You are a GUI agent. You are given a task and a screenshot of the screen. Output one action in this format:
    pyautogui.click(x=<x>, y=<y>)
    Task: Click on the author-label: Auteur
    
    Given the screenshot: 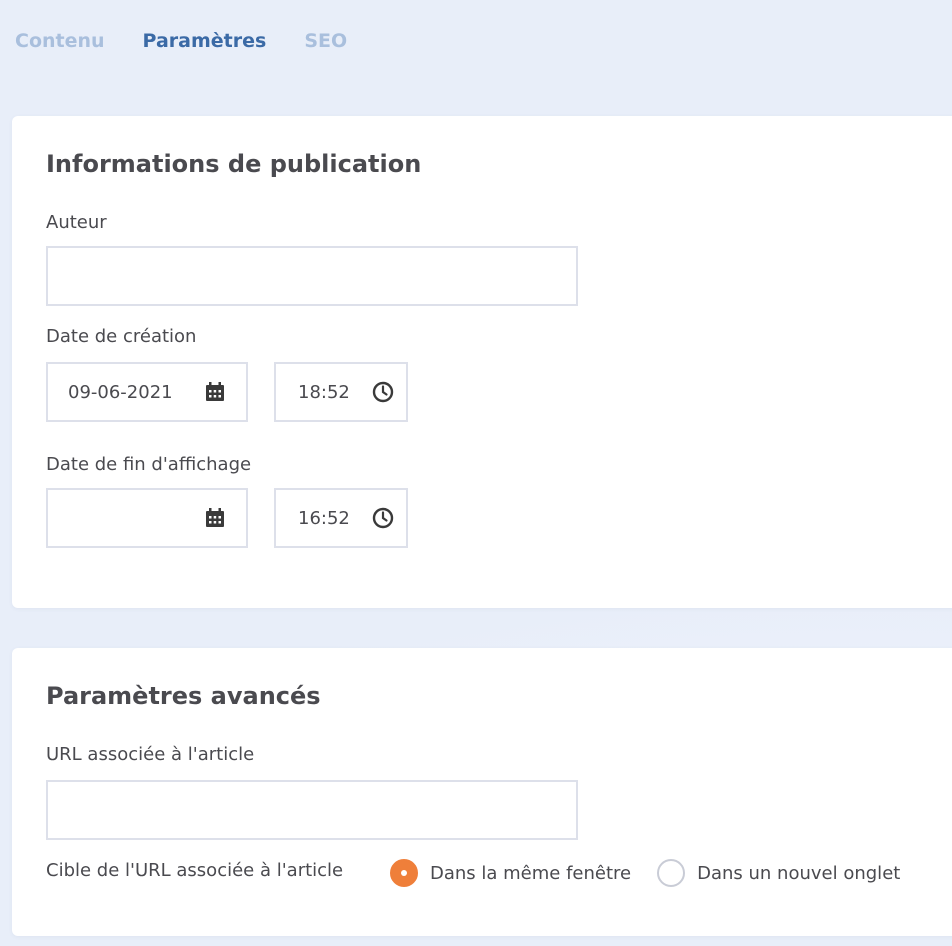 What is the action you would take?
    pyautogui.click(x=76, y=222)
    